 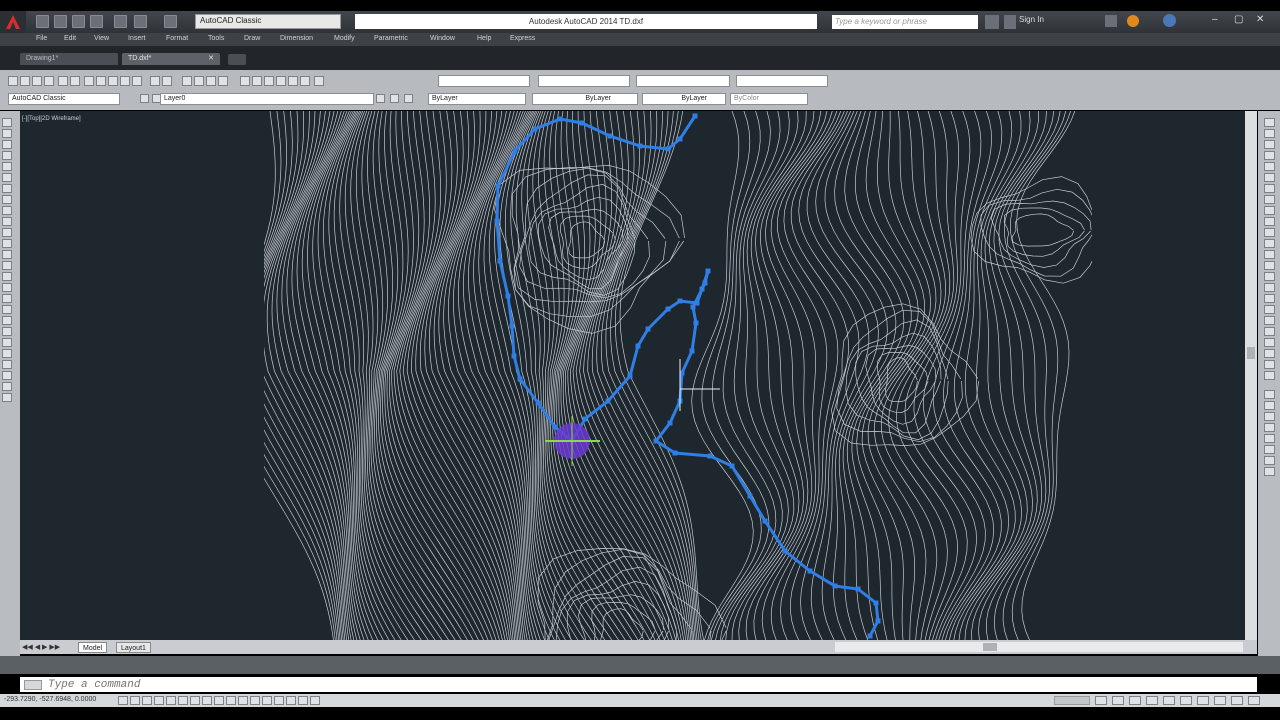 What do you see at coordinates (905, 22) in the screenshot?
I see `search-input: Type a keyword or phrase` at bounding box center [905, 22].